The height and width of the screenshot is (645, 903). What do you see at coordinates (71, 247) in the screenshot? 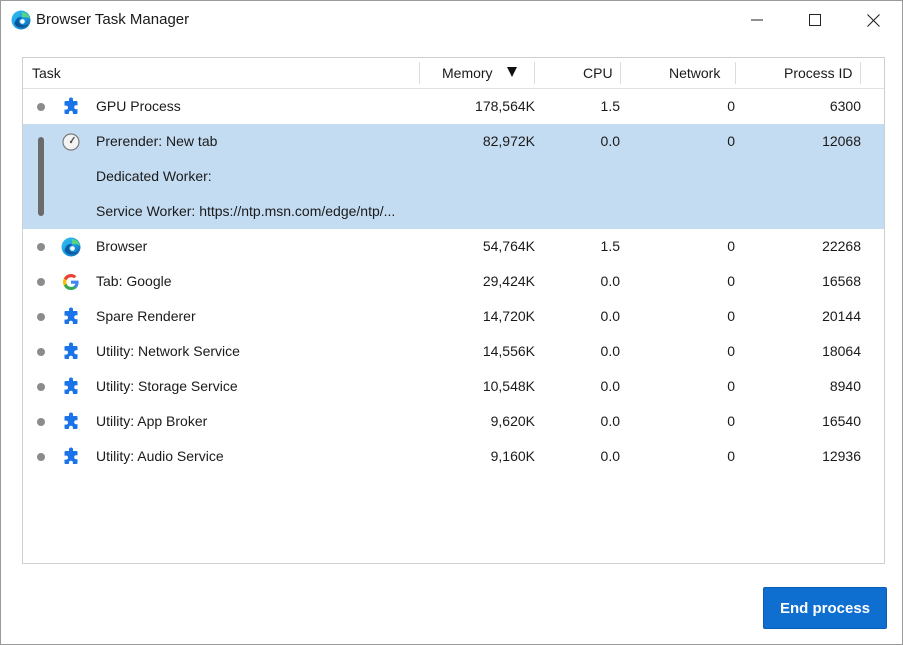
I see `edge-icon` at bounding box center [71, 247].